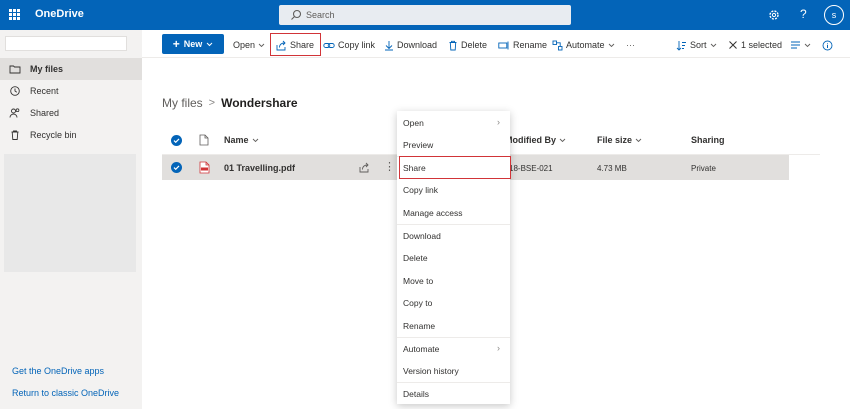  I want to click on more-options-button: ···, so click(630, 45).